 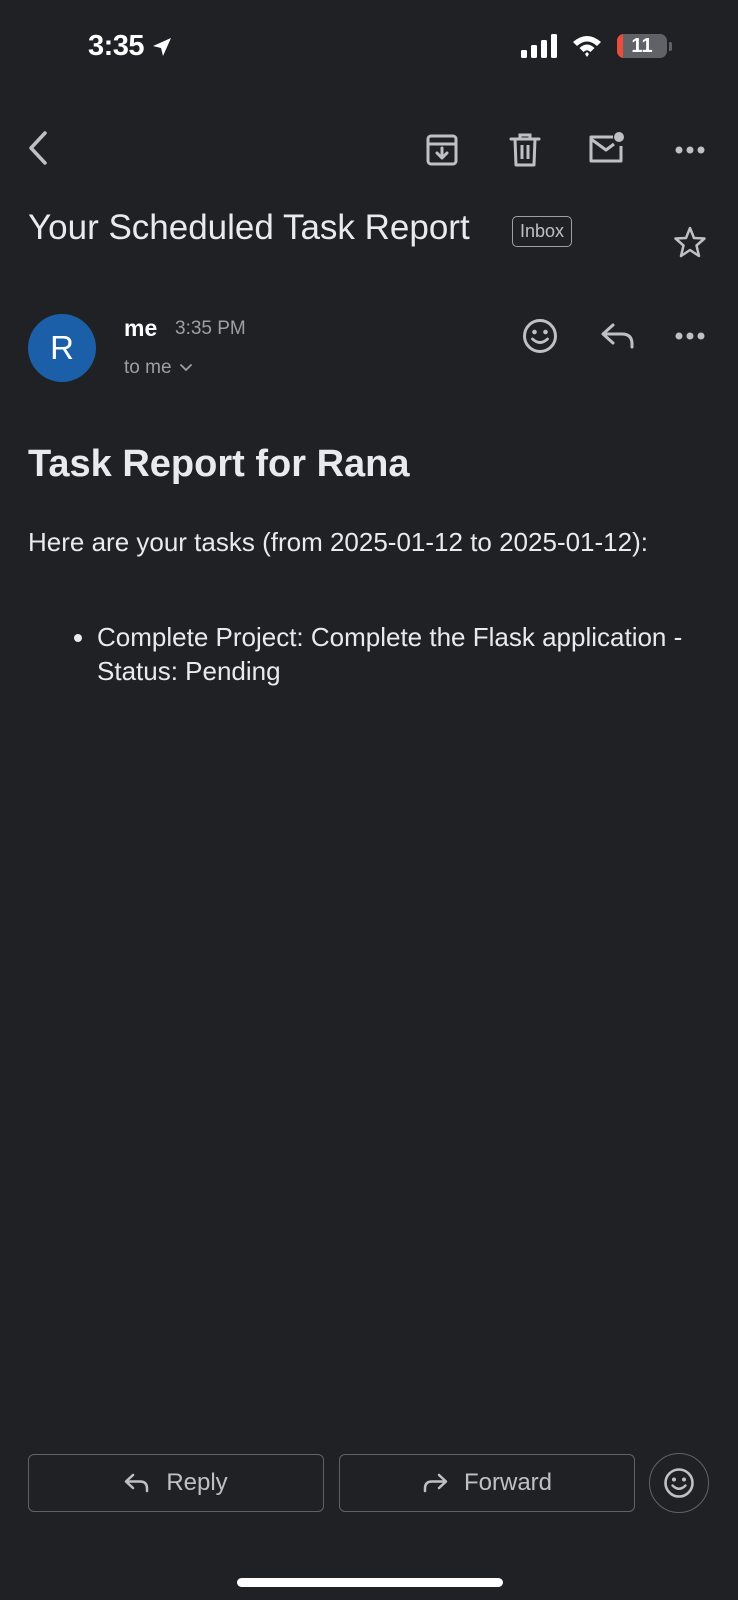 I want to click on email-subject: Your Scheduled Task Report, so click(x=249, y=227).